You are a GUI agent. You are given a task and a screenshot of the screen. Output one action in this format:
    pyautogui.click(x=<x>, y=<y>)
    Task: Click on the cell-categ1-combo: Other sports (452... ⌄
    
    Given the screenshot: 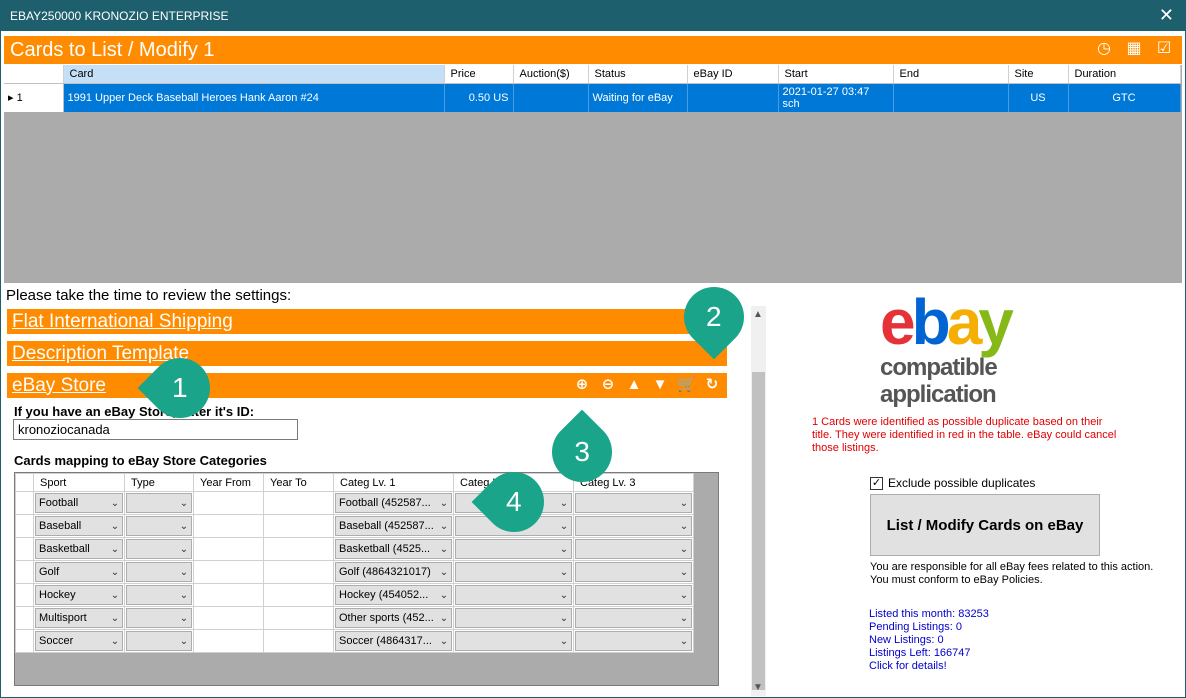 What is the action you would take?
    pyautogui.click(x=393, y=618)
    